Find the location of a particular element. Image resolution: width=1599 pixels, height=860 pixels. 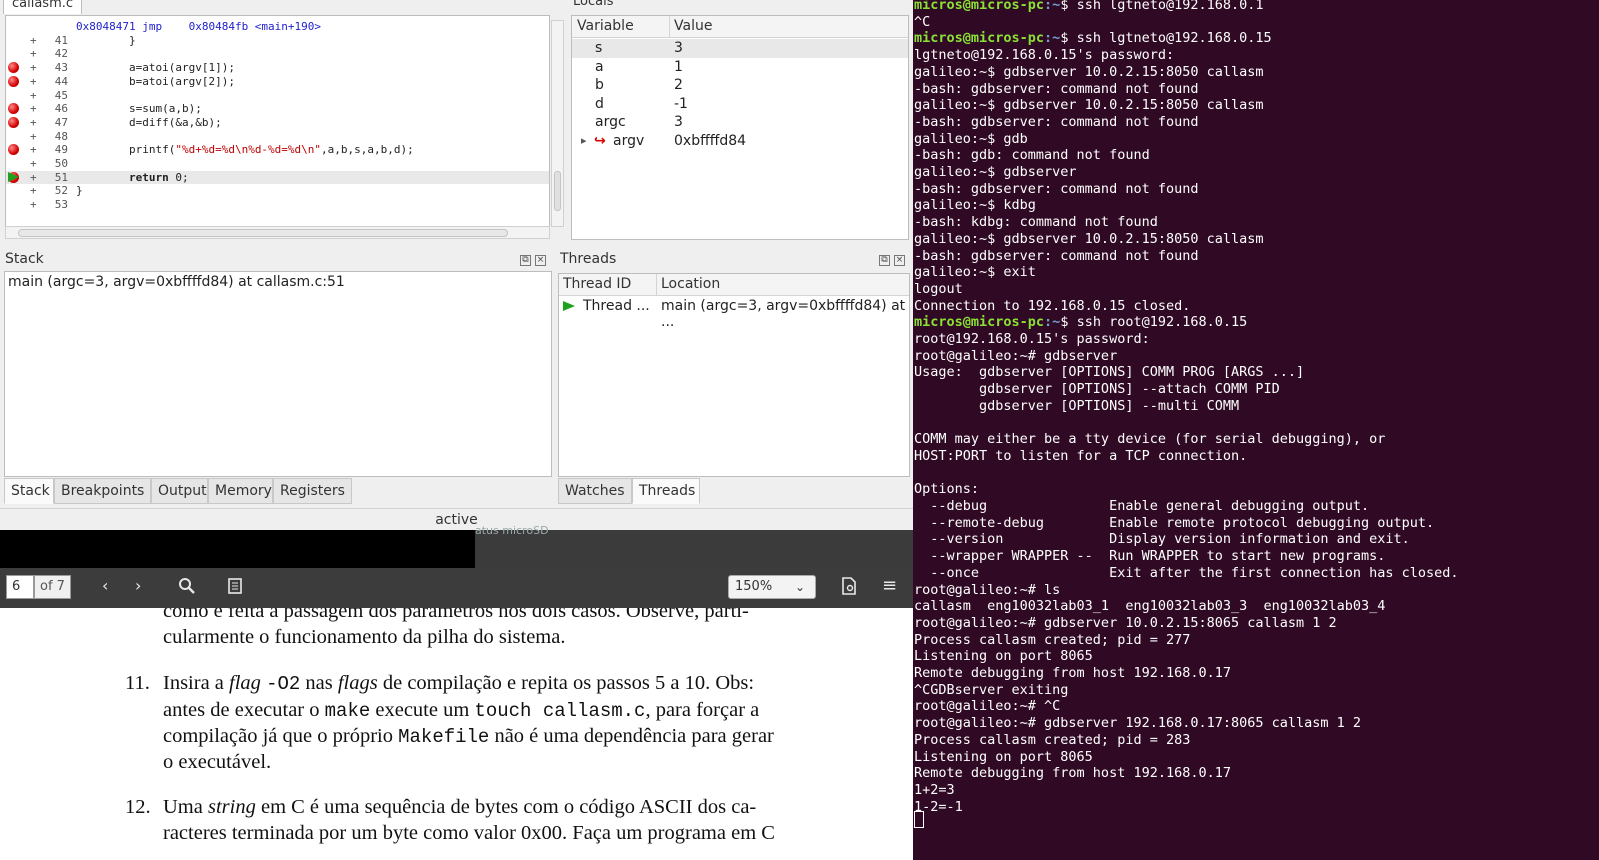

tab-memory: Memory is located at coordinates (240, 491).